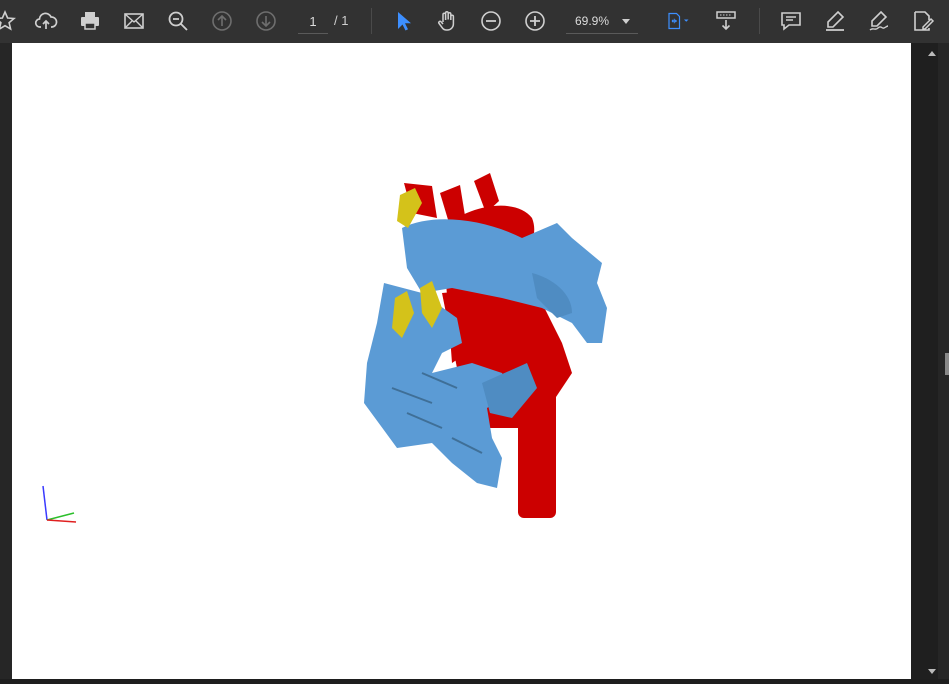 This screenshot has height=684, width=949. What do you see at coordinates (485, 345) in the screenshot?
I see `heart-model` at bounding box center [485, 345].